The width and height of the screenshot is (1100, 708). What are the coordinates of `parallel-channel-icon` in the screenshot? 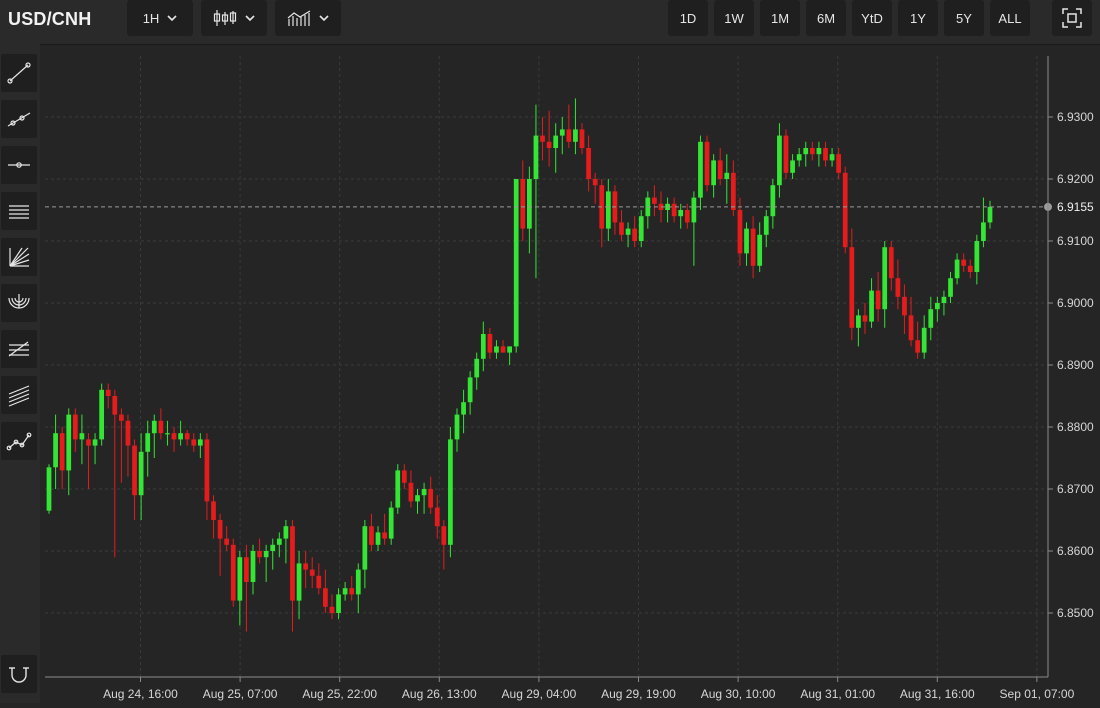 It's located at (19, 212).